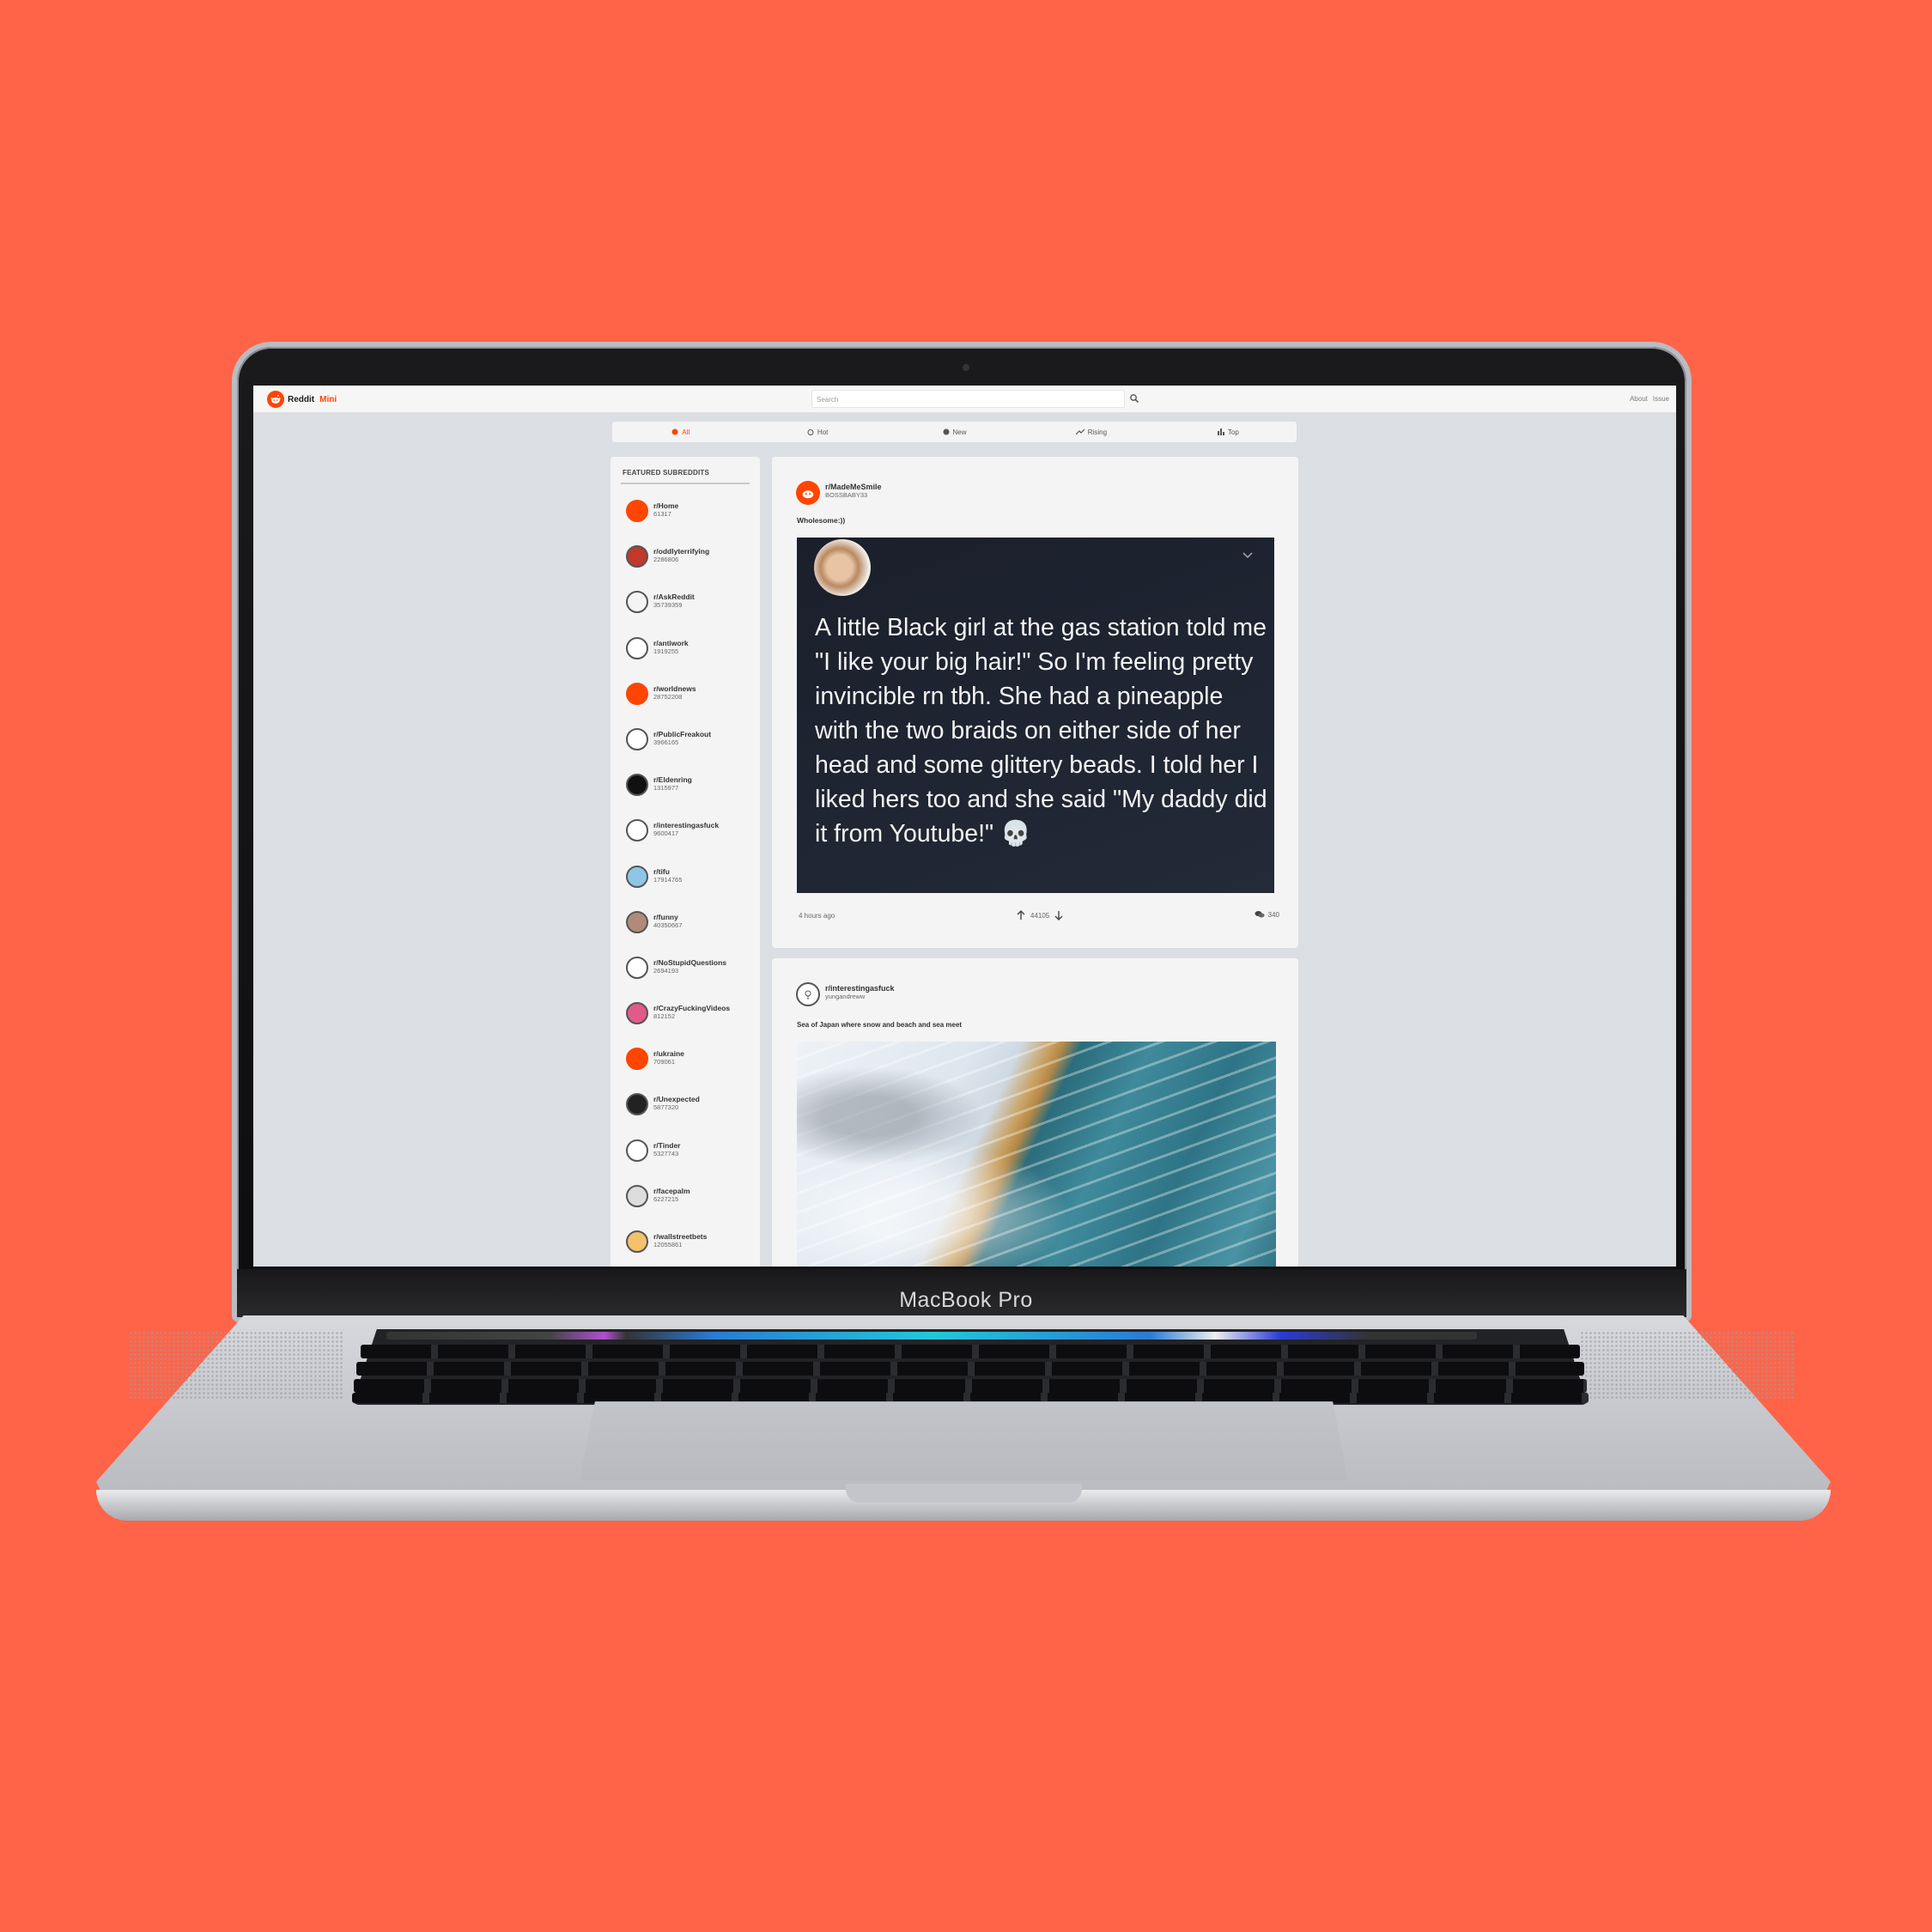 The height and width of the screenshot is (1932, 1932). Describe the element at coordinates (674, 600) in the screenshot. I see `sidebar-item-text: r/AskReddit 35739359` at that location.